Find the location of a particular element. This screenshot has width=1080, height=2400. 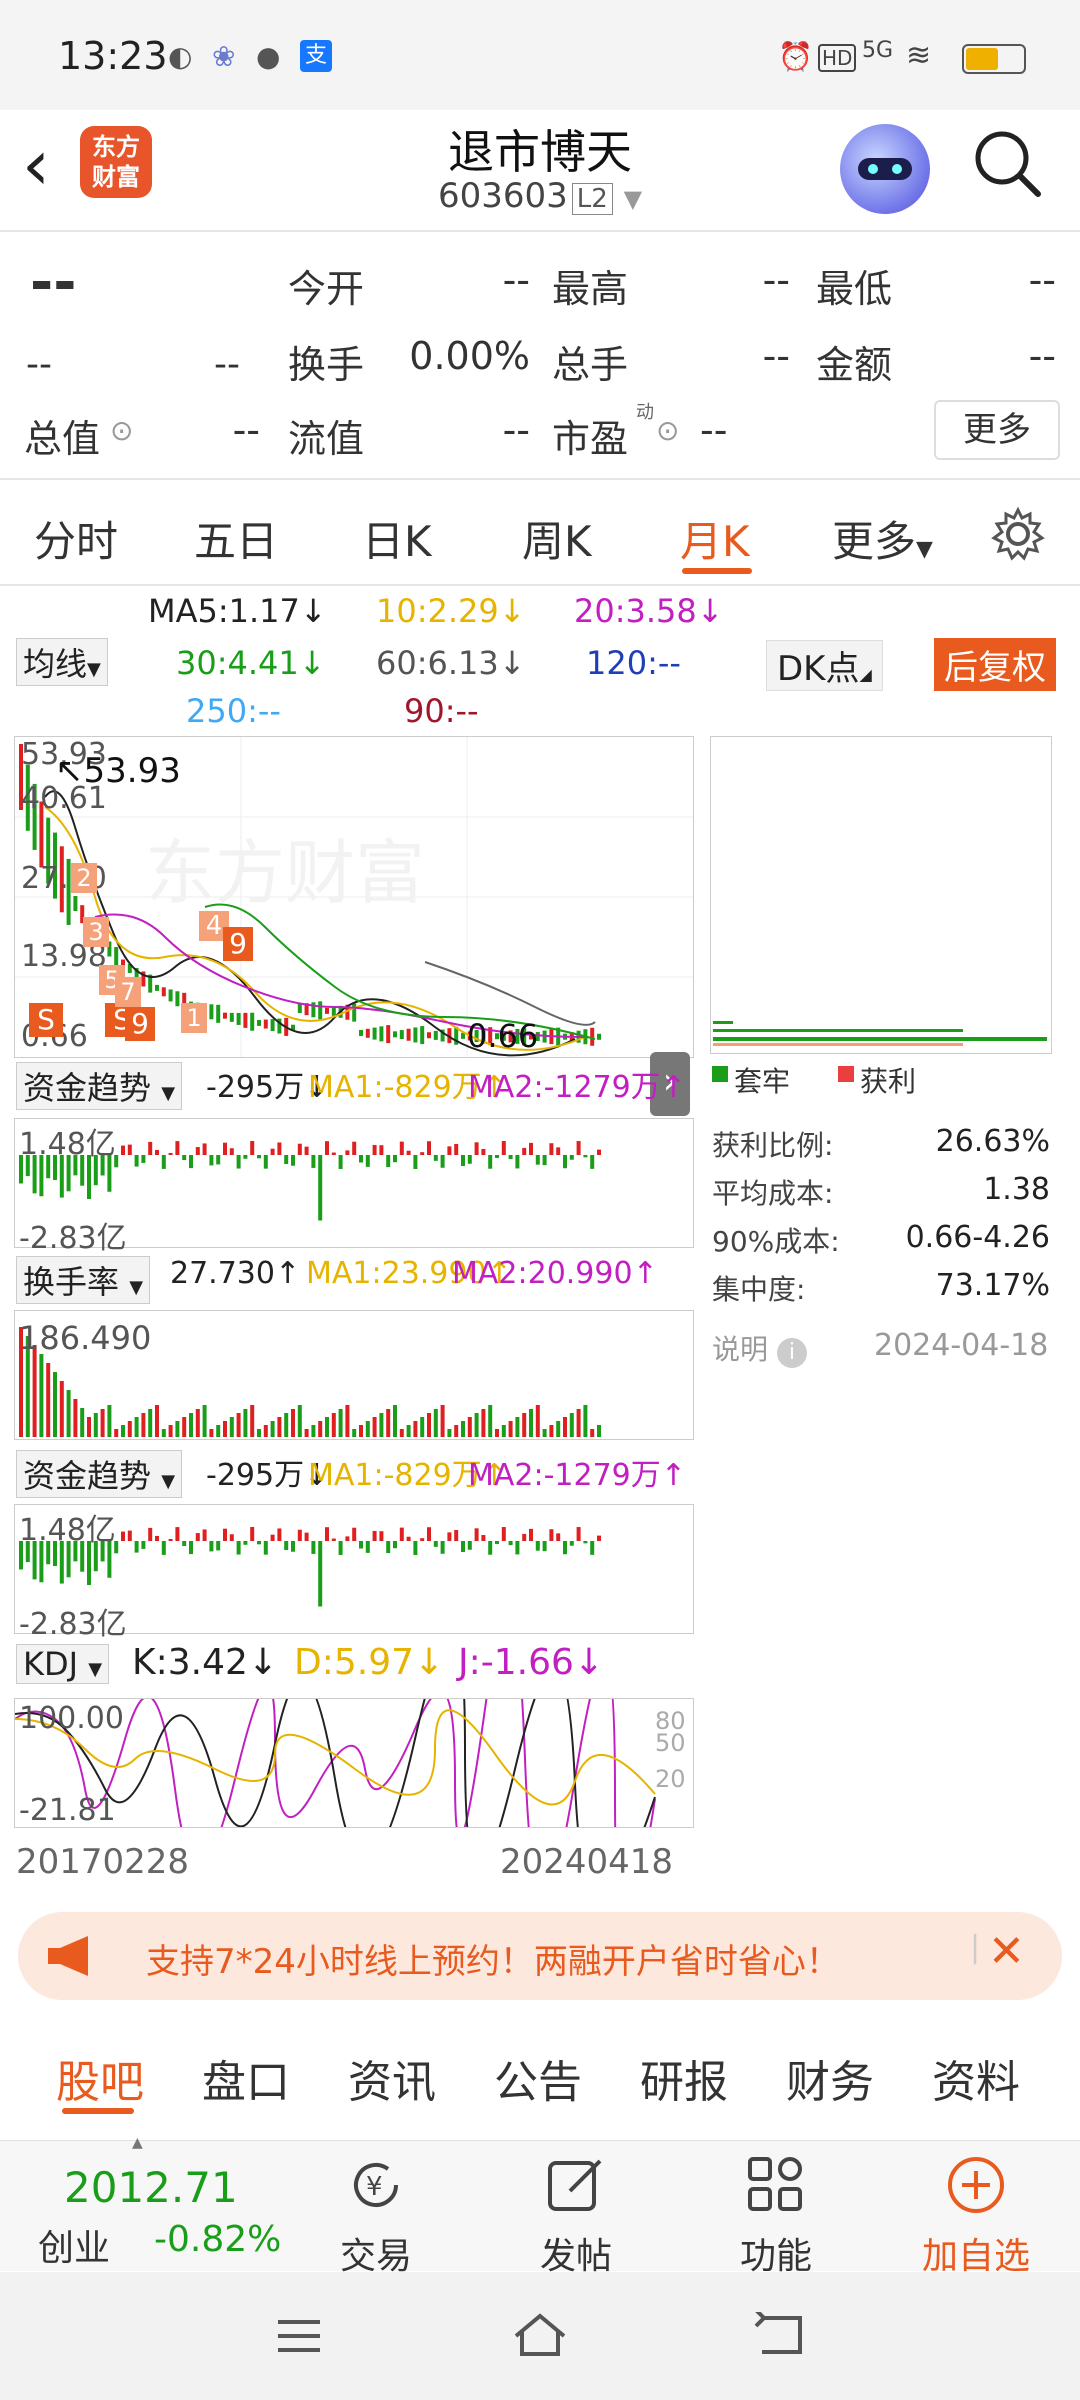

turnover-chart: 186.490 is located at coordinates (354, 1375).